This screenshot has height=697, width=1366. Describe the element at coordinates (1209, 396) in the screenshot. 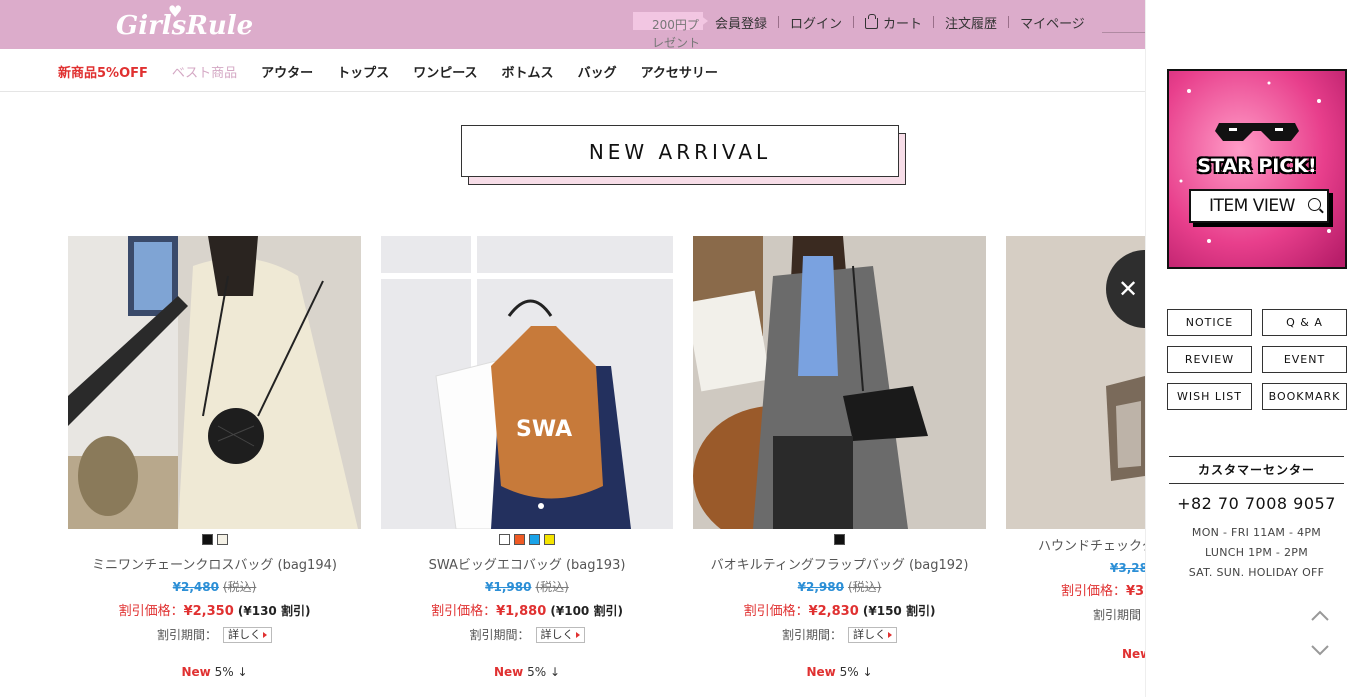

I see `wishlist-button: WISH LIST` at that location.